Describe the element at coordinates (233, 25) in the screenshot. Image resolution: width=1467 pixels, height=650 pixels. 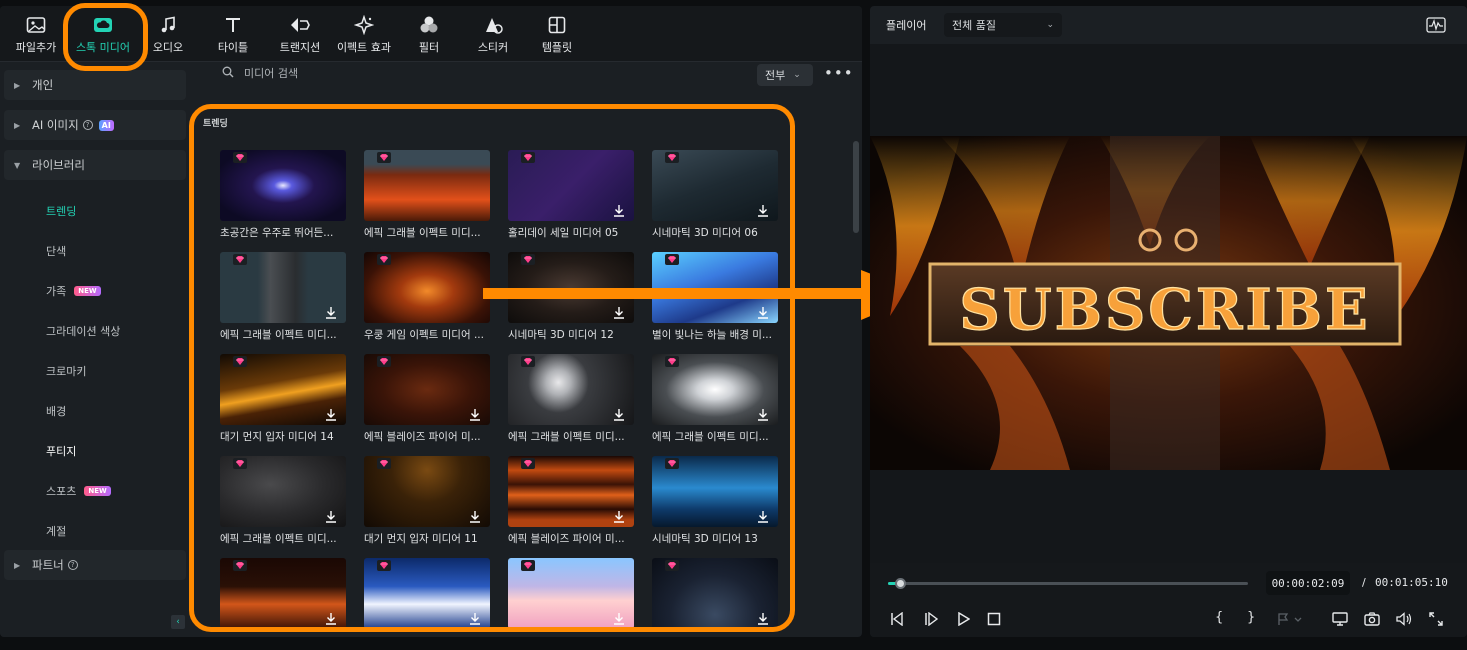
I see `text-t-icon` at that location.